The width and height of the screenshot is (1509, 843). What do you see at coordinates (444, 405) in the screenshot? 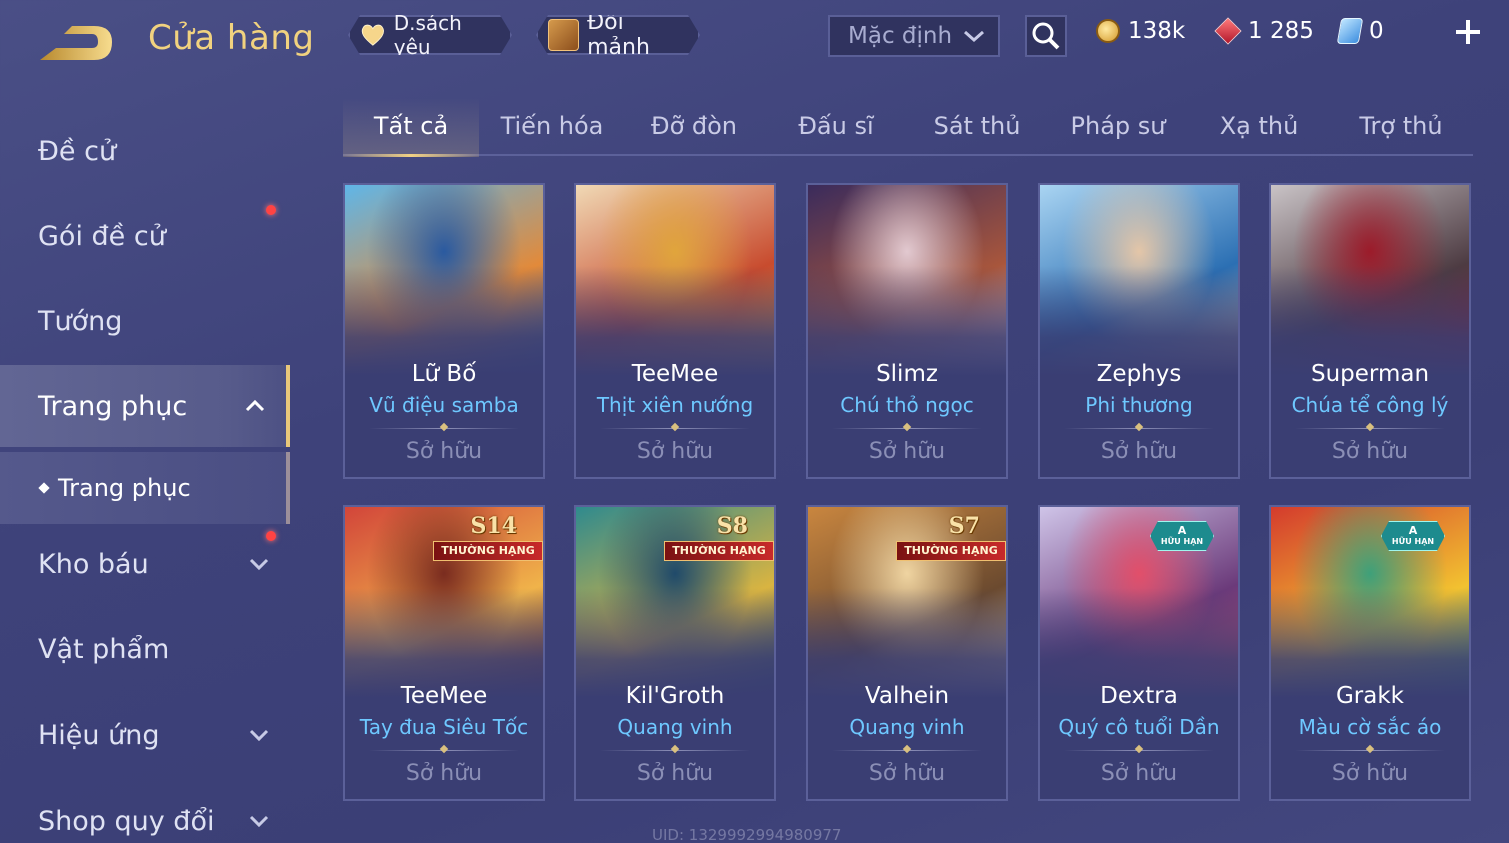
I see `skin-name: Vũ điệu samba` at bounding box center [444, 405].